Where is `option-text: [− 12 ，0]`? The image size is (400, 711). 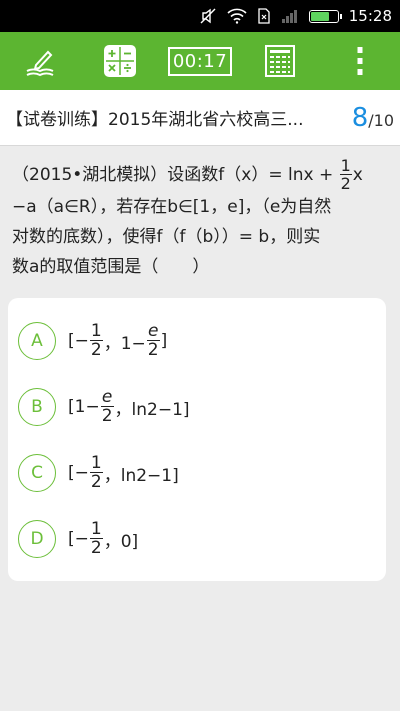 option-text: [− 12 ，0] is located at coordinates (103, 539).